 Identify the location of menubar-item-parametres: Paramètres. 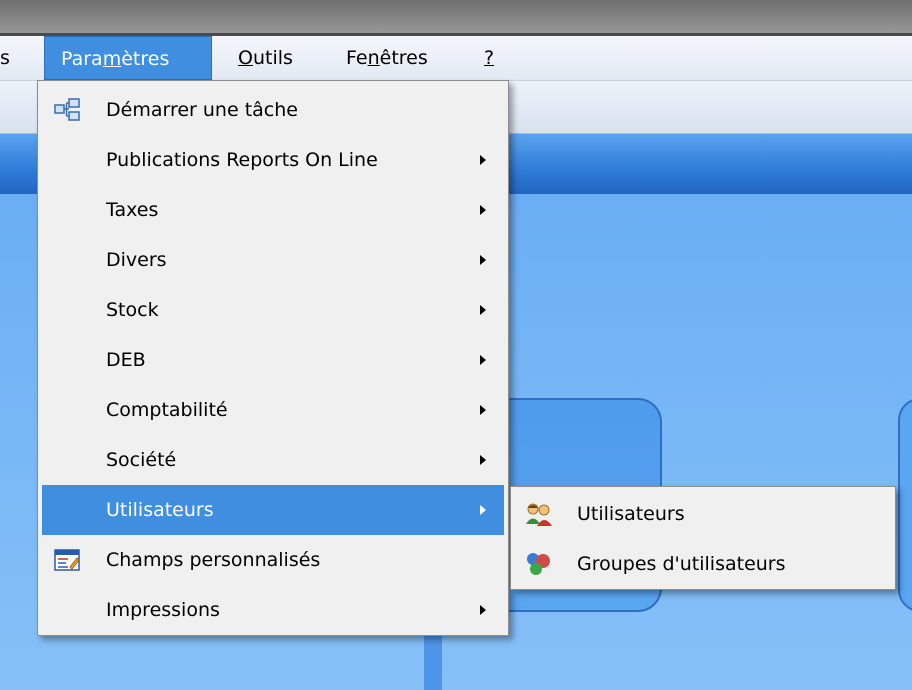
(128, 58).